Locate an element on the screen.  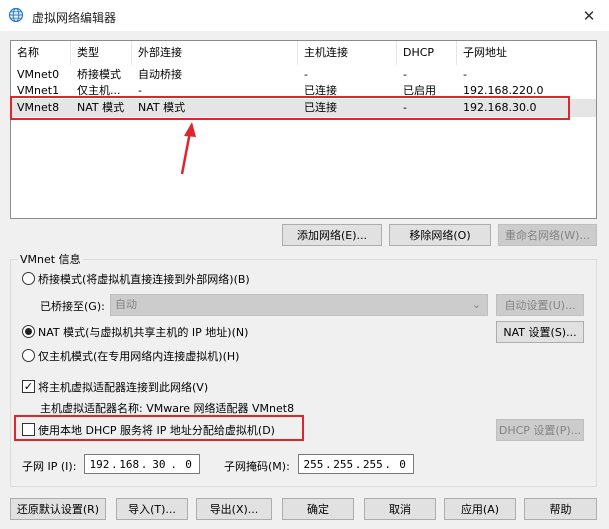
bridged-mode-label: 桥接模式(将虚拟机直接连接到外部网络)(B) is located at coordinates (144, 279).